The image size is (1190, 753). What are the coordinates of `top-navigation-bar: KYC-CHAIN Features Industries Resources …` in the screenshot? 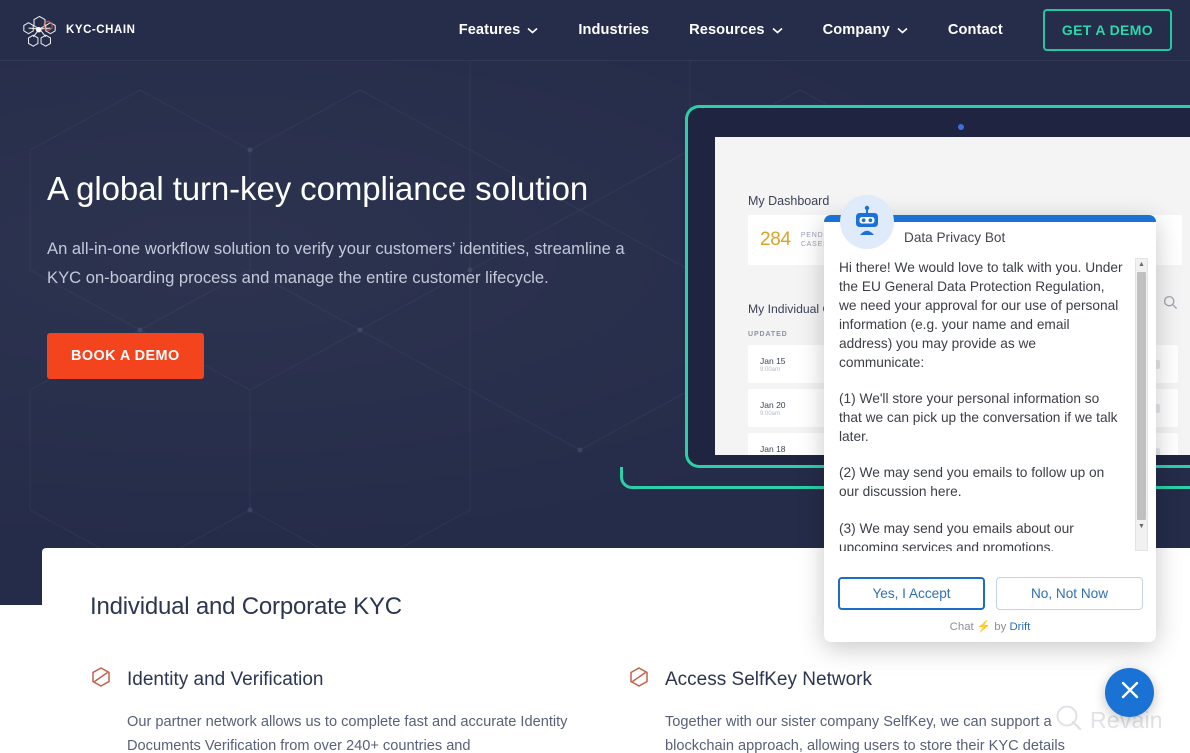 It's located at (595, 30).